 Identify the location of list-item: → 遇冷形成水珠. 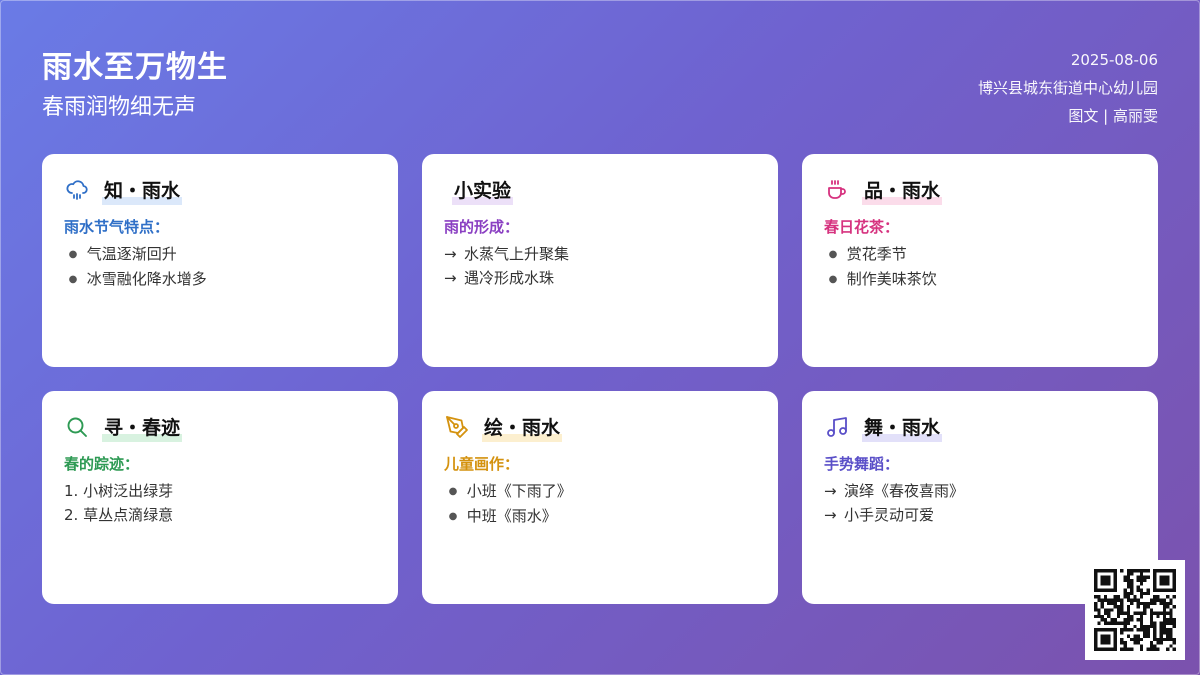
(499, 278).